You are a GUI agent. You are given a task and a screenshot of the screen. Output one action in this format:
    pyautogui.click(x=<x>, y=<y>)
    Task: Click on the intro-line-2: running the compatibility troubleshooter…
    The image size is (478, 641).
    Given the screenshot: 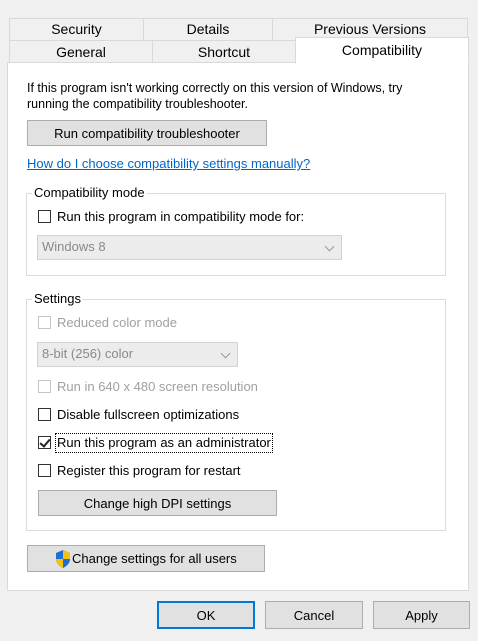 What is the action you would take?
    pyautogui.click(x=137, y=104)
    